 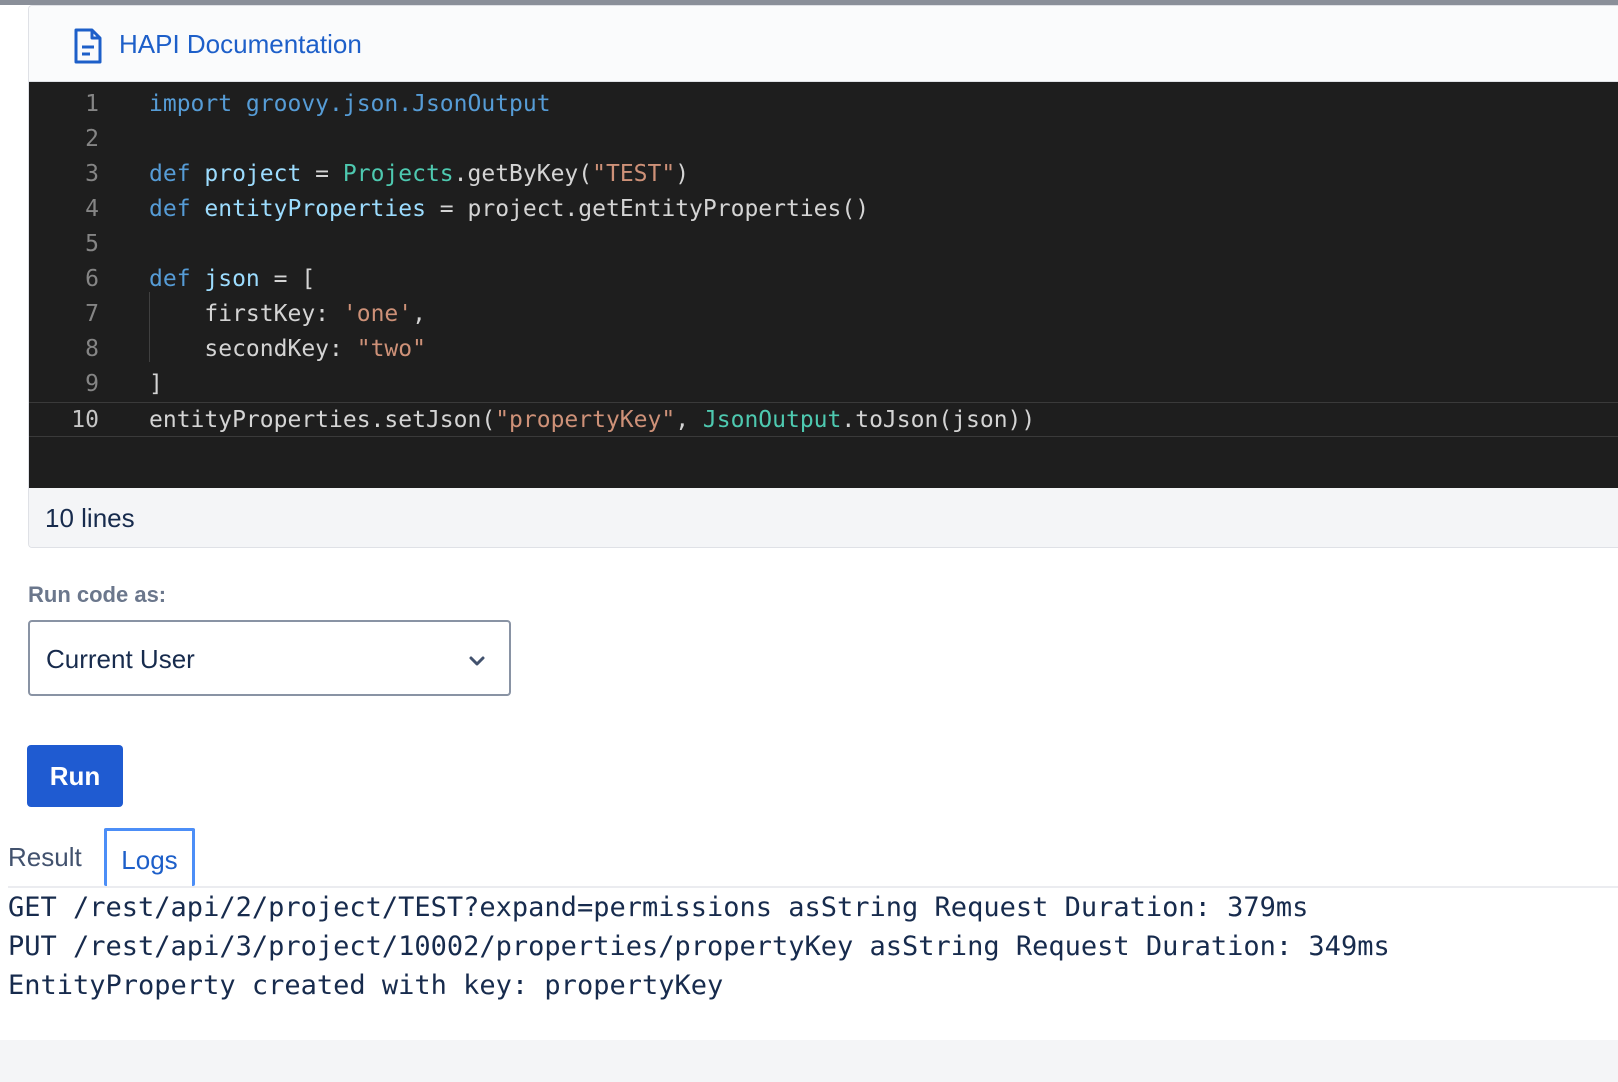 I want to click on line-number: 4, so click(x=92, y=209).